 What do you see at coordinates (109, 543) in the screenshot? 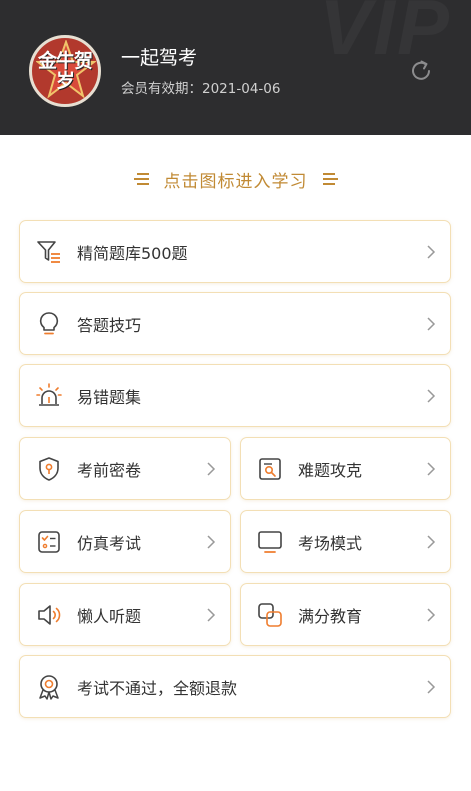
I see `menu-item-label: 仿真考试` at bounding box center [109, 543].